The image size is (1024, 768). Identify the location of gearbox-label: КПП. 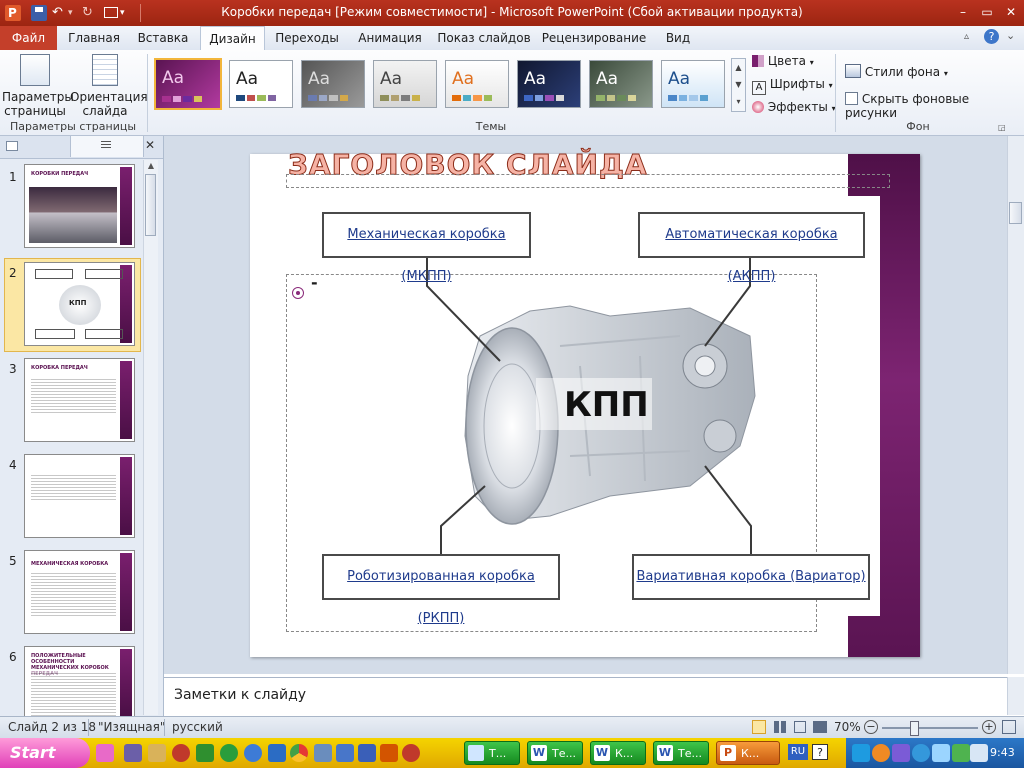
(606, 405).